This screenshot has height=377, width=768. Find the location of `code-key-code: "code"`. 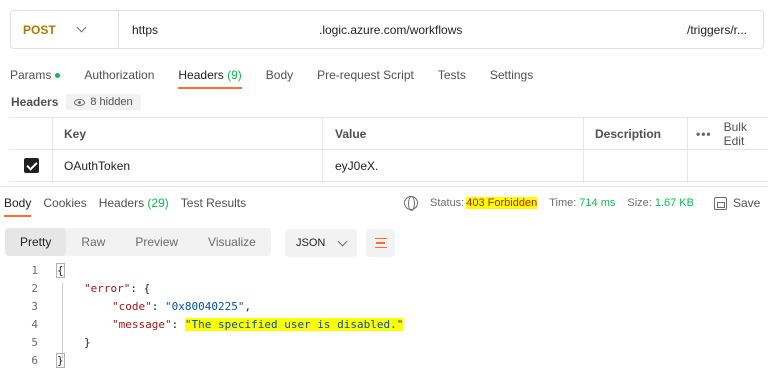

code-key-code: "code" is located at coordinates (132, 306).